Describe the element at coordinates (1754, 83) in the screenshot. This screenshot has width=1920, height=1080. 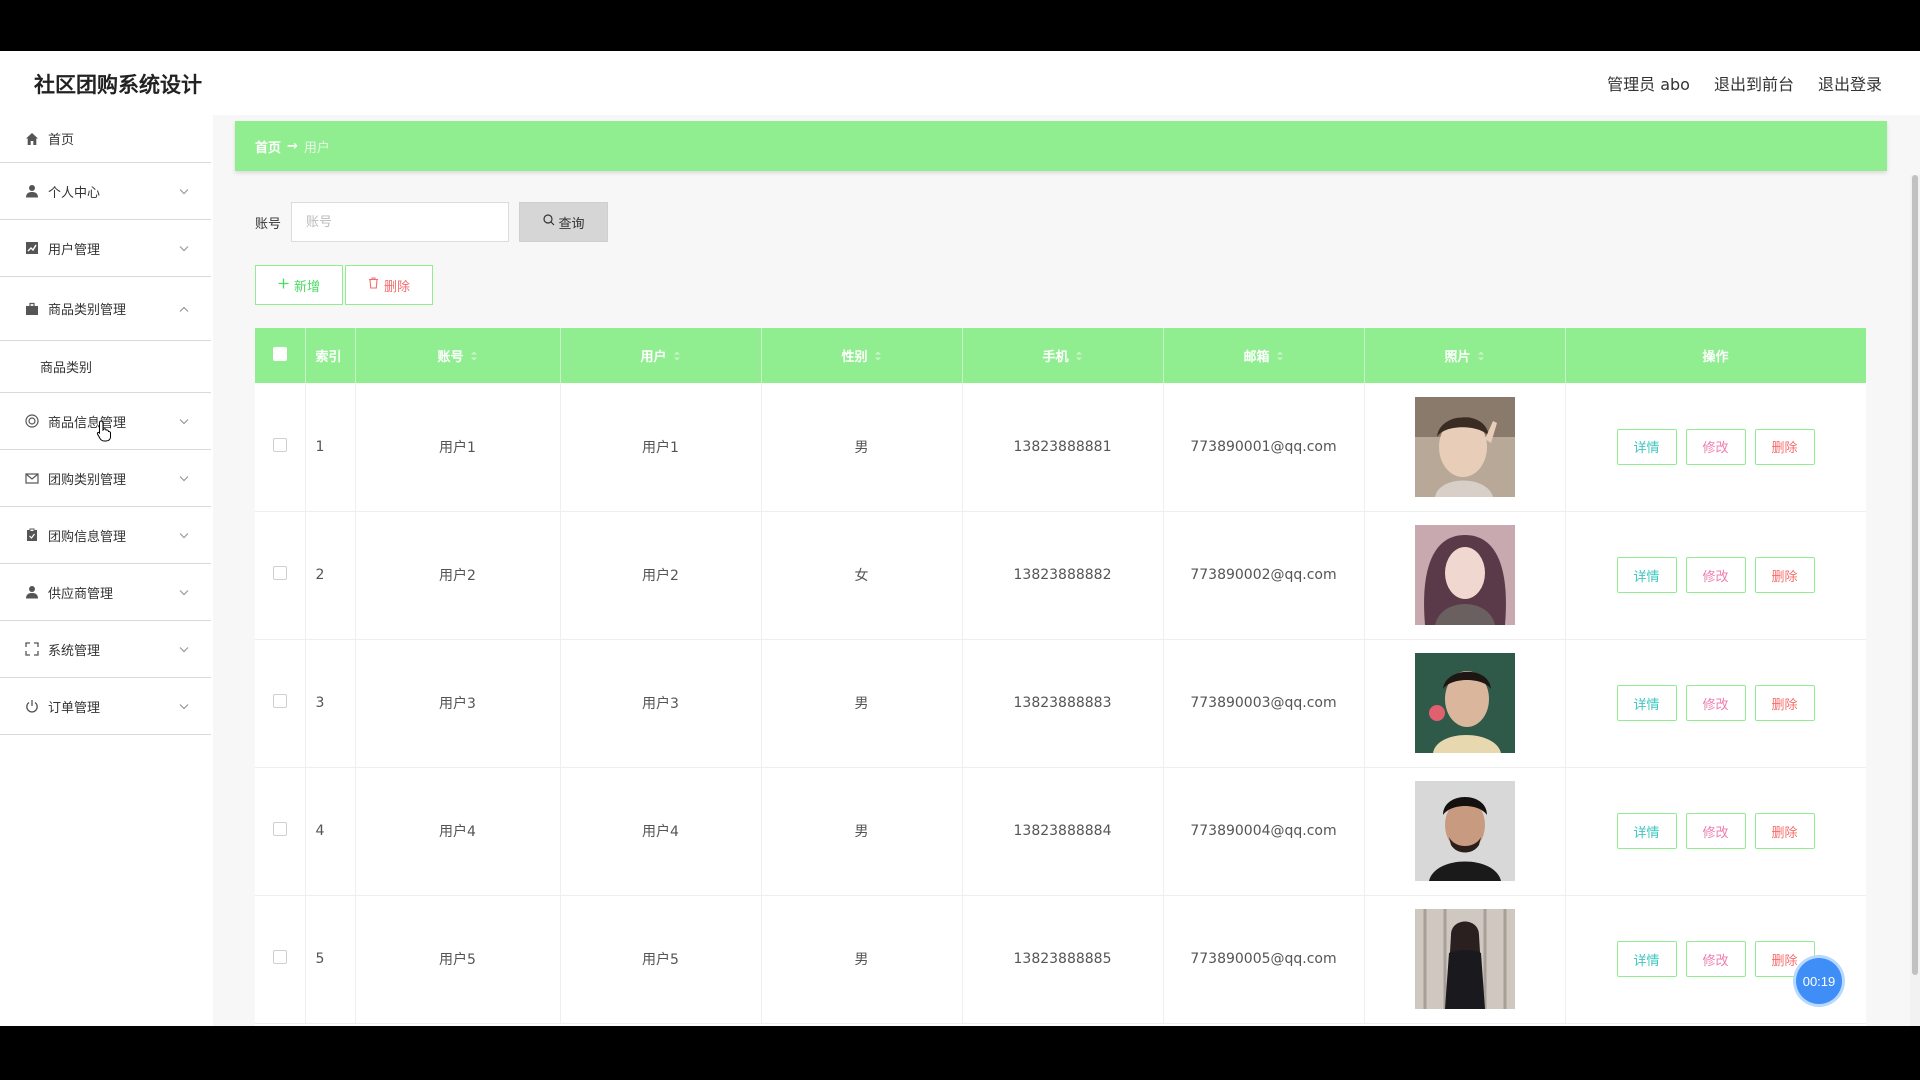
I see `exit-to-front-link: 退出到前台` at that location.